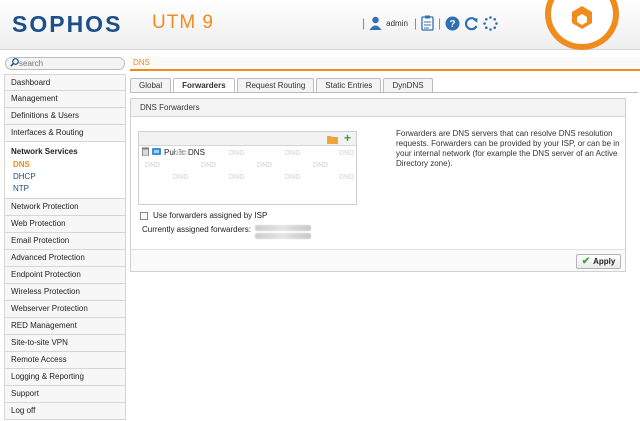  I want to click on sidebar-item-logging-reporting: Logging & Reporting, so click(65, 377).